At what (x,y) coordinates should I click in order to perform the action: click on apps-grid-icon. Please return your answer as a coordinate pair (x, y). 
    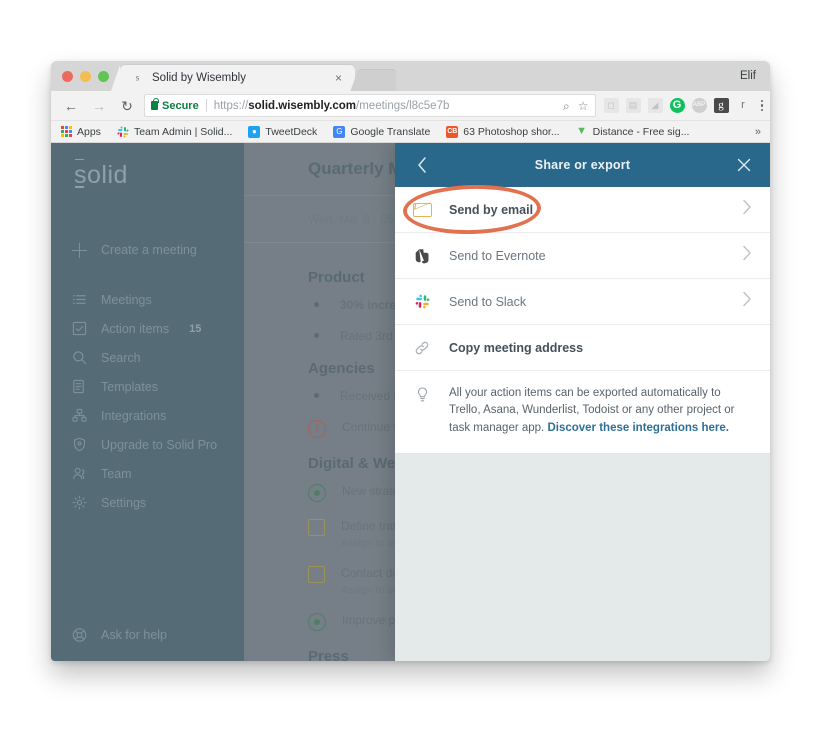
    Looking at the image, I should click on (66, 131).